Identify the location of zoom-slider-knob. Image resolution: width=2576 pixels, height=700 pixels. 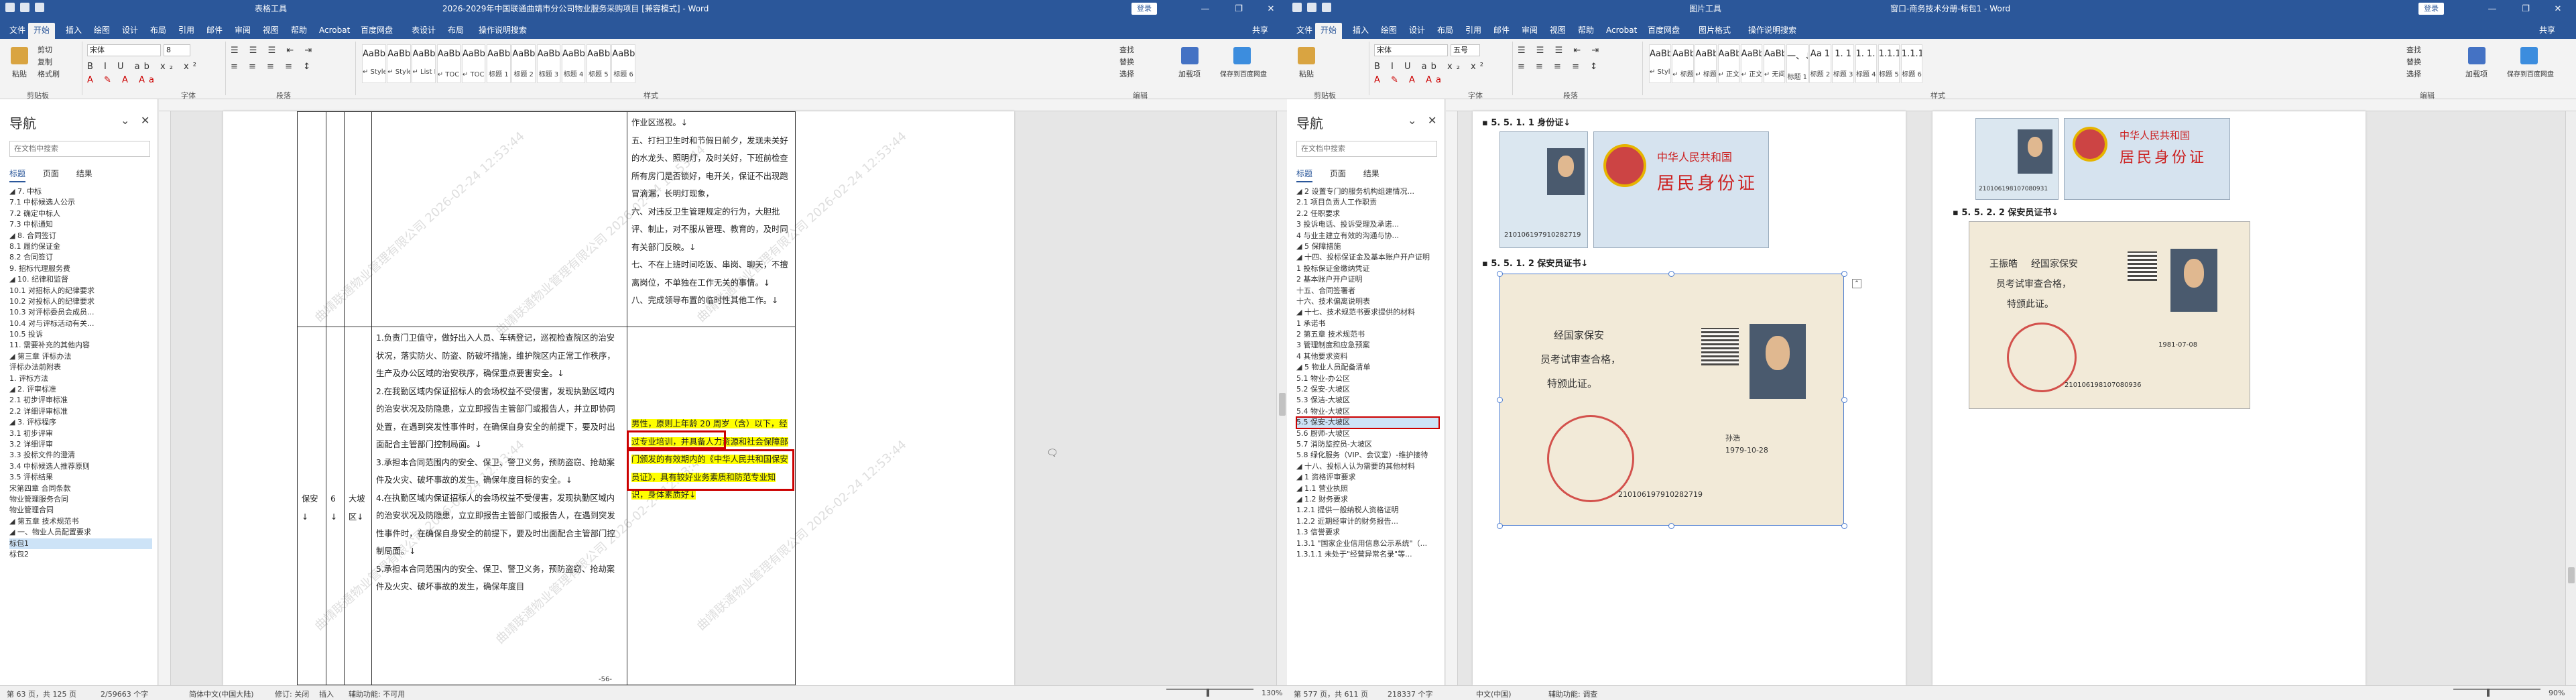
(2489, 693).